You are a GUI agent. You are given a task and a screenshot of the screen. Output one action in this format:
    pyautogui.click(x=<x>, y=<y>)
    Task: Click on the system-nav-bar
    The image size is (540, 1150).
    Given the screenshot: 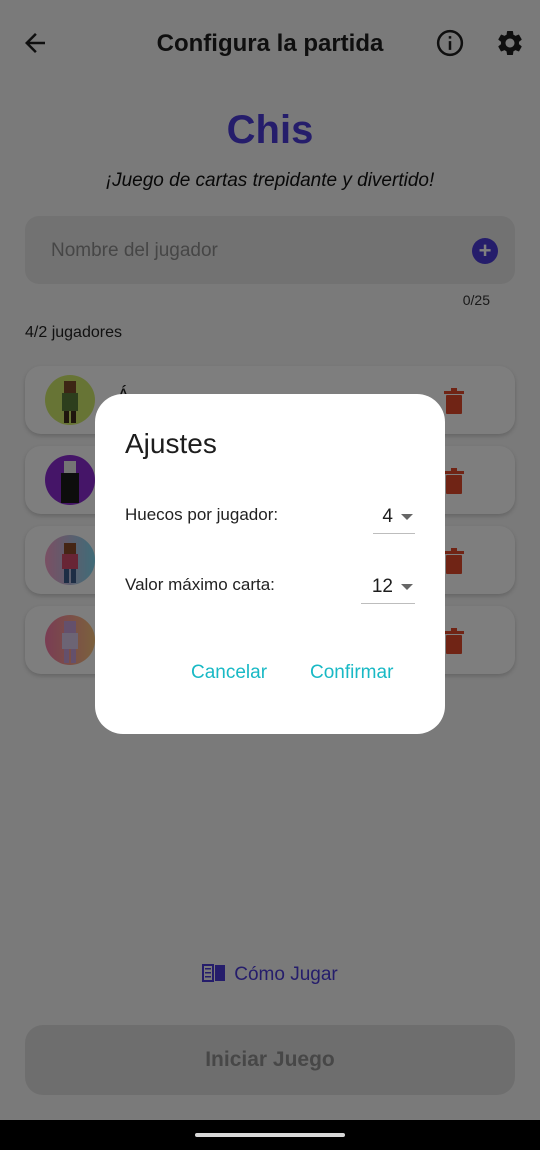 What is the action you would take?
    pyautogui.click(x=270, y=1135)
    